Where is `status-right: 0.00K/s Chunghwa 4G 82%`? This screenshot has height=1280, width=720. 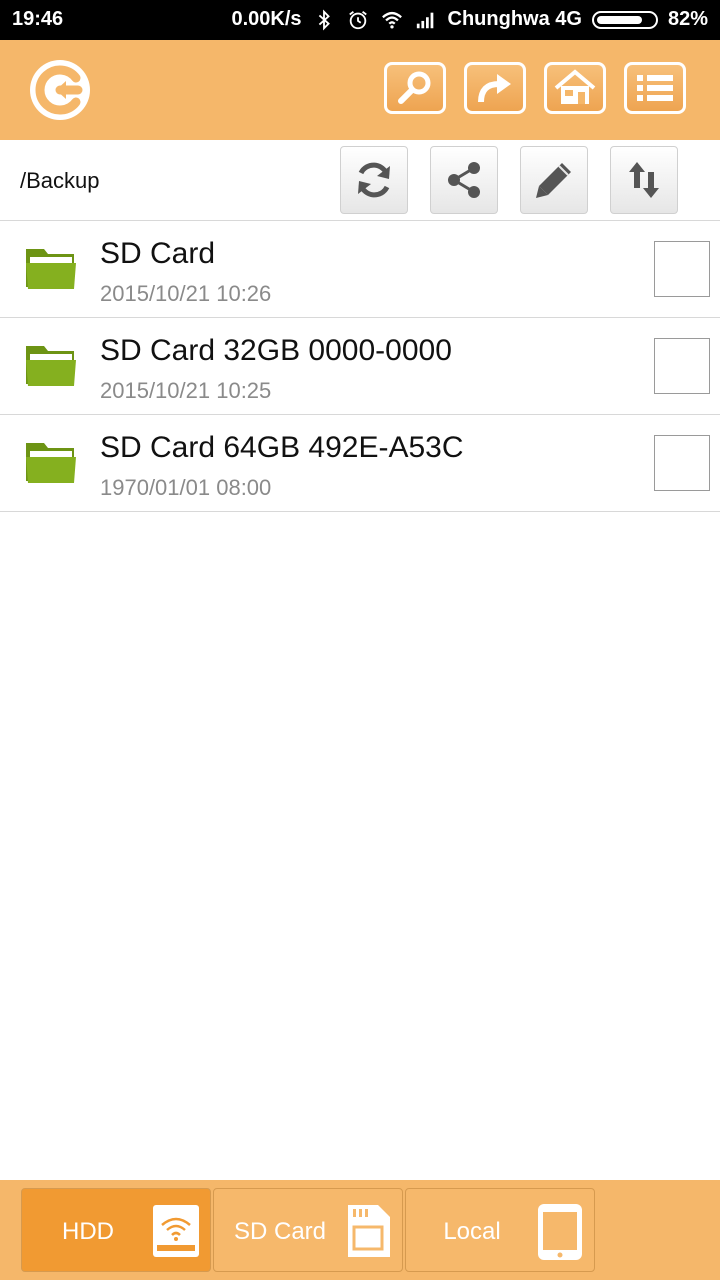 status-right: 0.00K/s Chunghwa 4G 82% is located at coordinates (469, 19).